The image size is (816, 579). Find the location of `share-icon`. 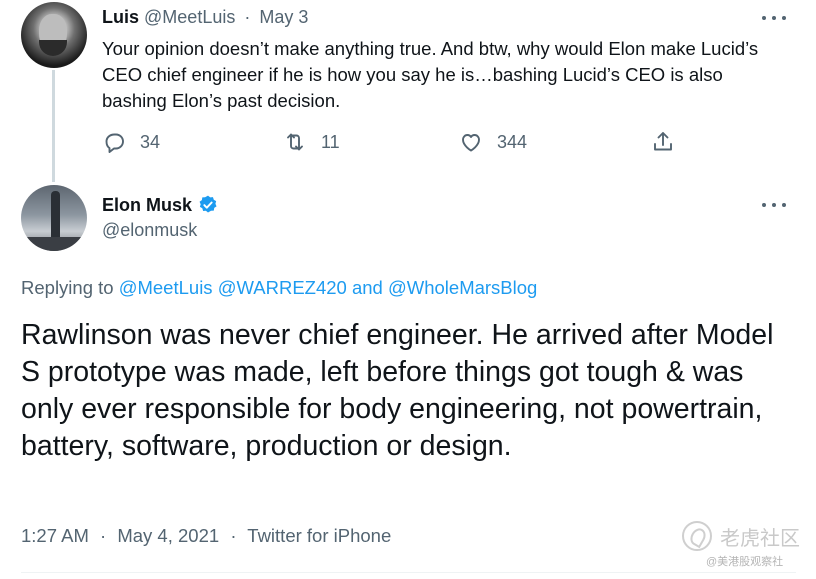

share-icon is located at coordinates (663, 141).